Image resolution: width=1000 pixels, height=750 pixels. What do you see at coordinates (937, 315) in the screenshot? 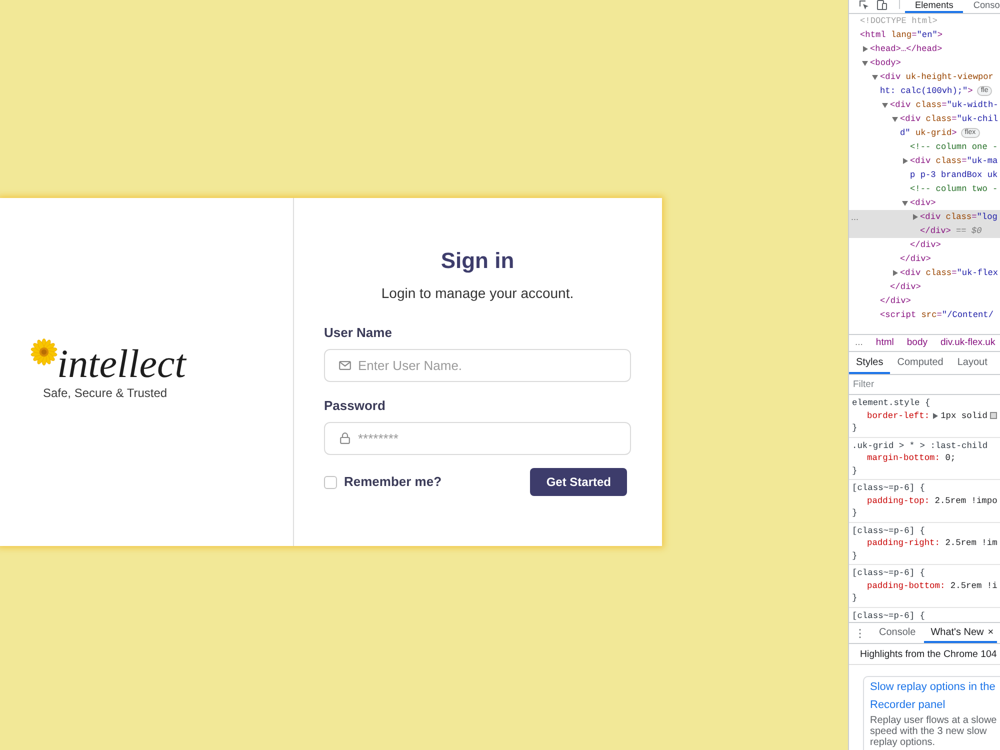
I see `markup-line: <script src="/Content/` at bounding box center [937, 315].